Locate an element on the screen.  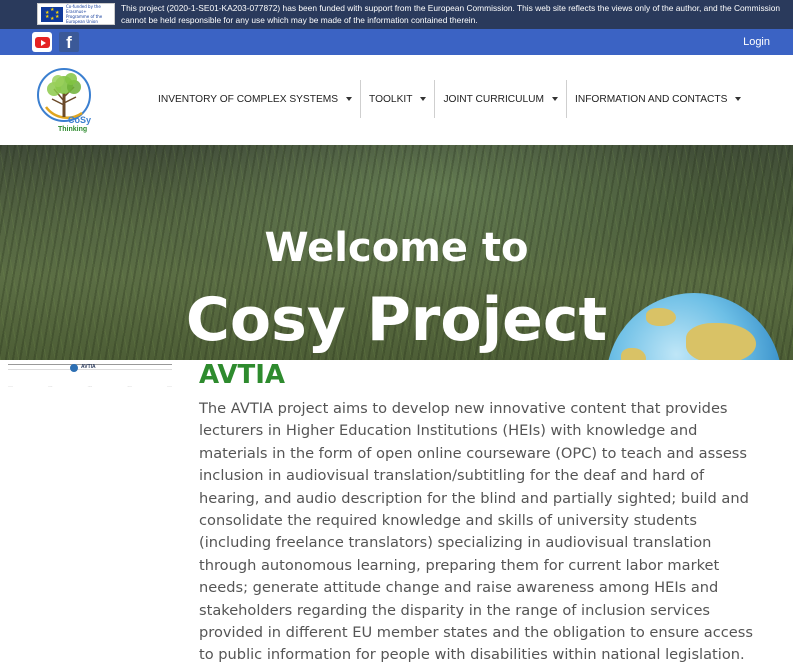
nav-item-inventory: INVENTORY OF COMPLEX SYSTEMS is located at coordinates (255, 99).